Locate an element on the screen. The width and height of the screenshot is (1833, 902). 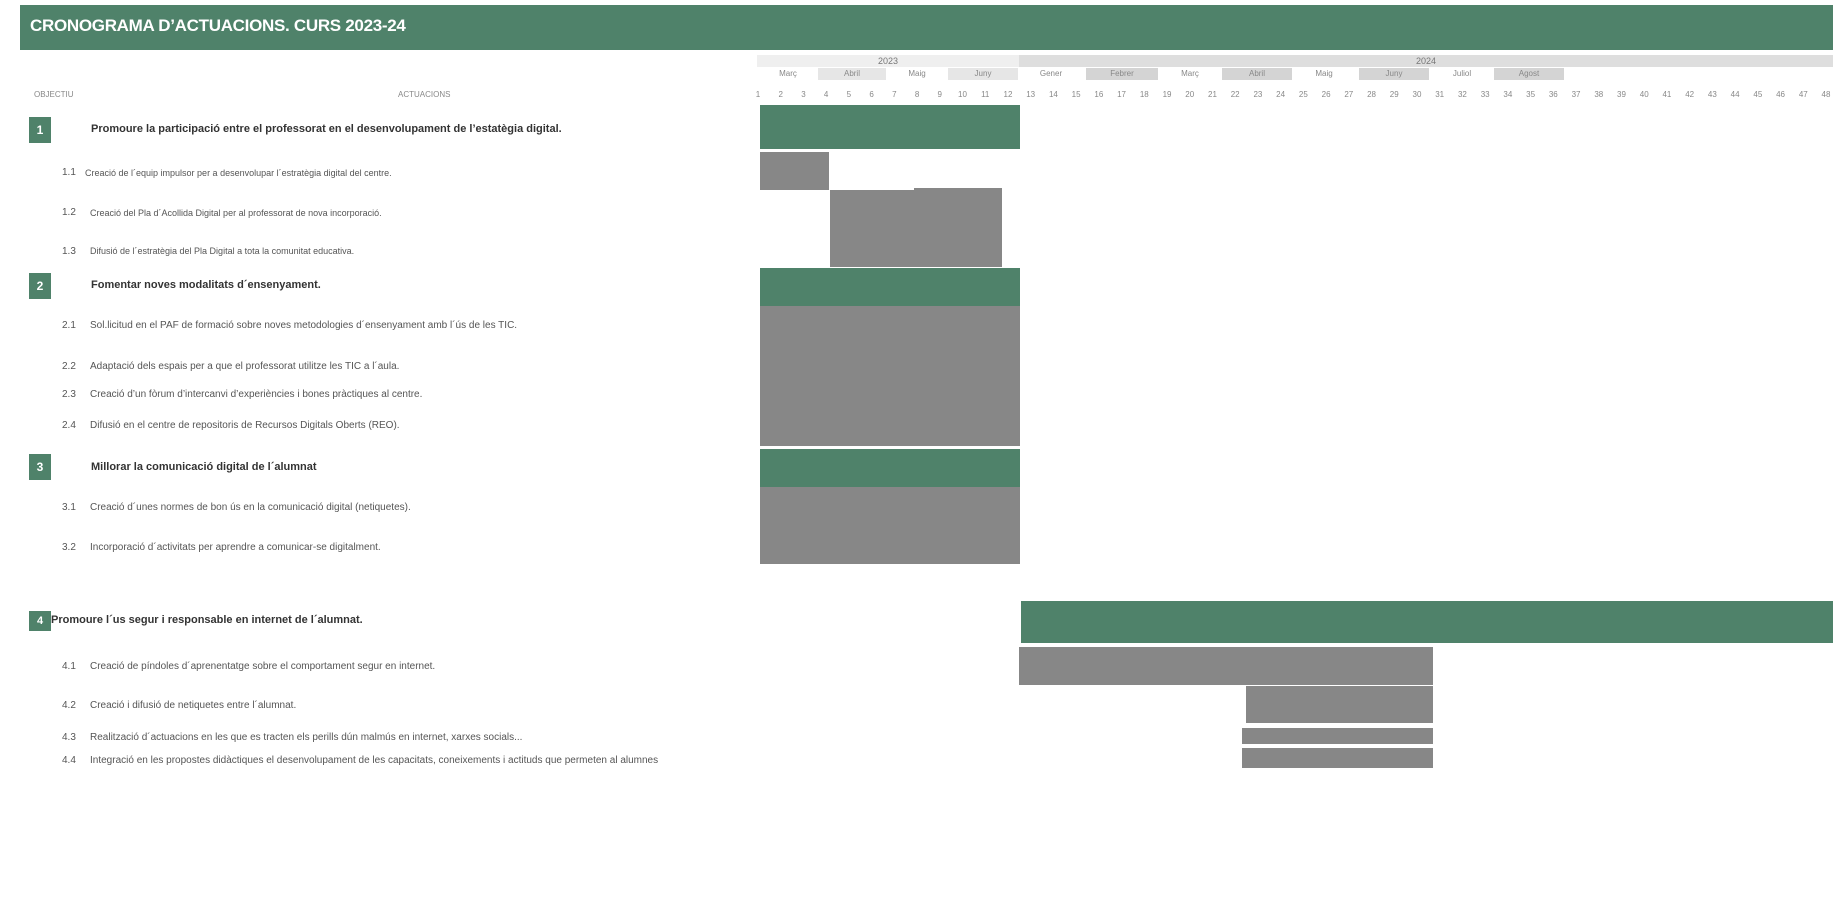
week-number: 30 is located at coordinates (1417, 94).